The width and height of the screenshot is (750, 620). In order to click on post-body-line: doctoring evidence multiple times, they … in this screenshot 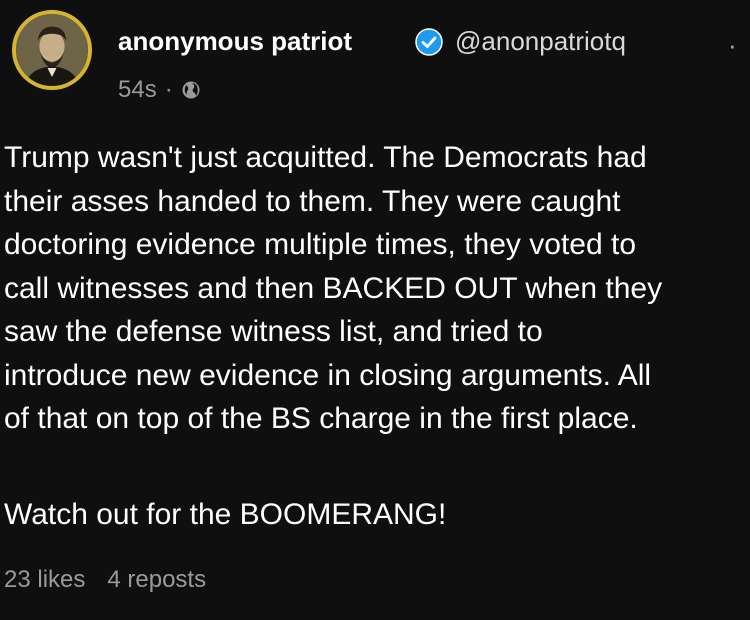, I will do `click(320, 244)`.